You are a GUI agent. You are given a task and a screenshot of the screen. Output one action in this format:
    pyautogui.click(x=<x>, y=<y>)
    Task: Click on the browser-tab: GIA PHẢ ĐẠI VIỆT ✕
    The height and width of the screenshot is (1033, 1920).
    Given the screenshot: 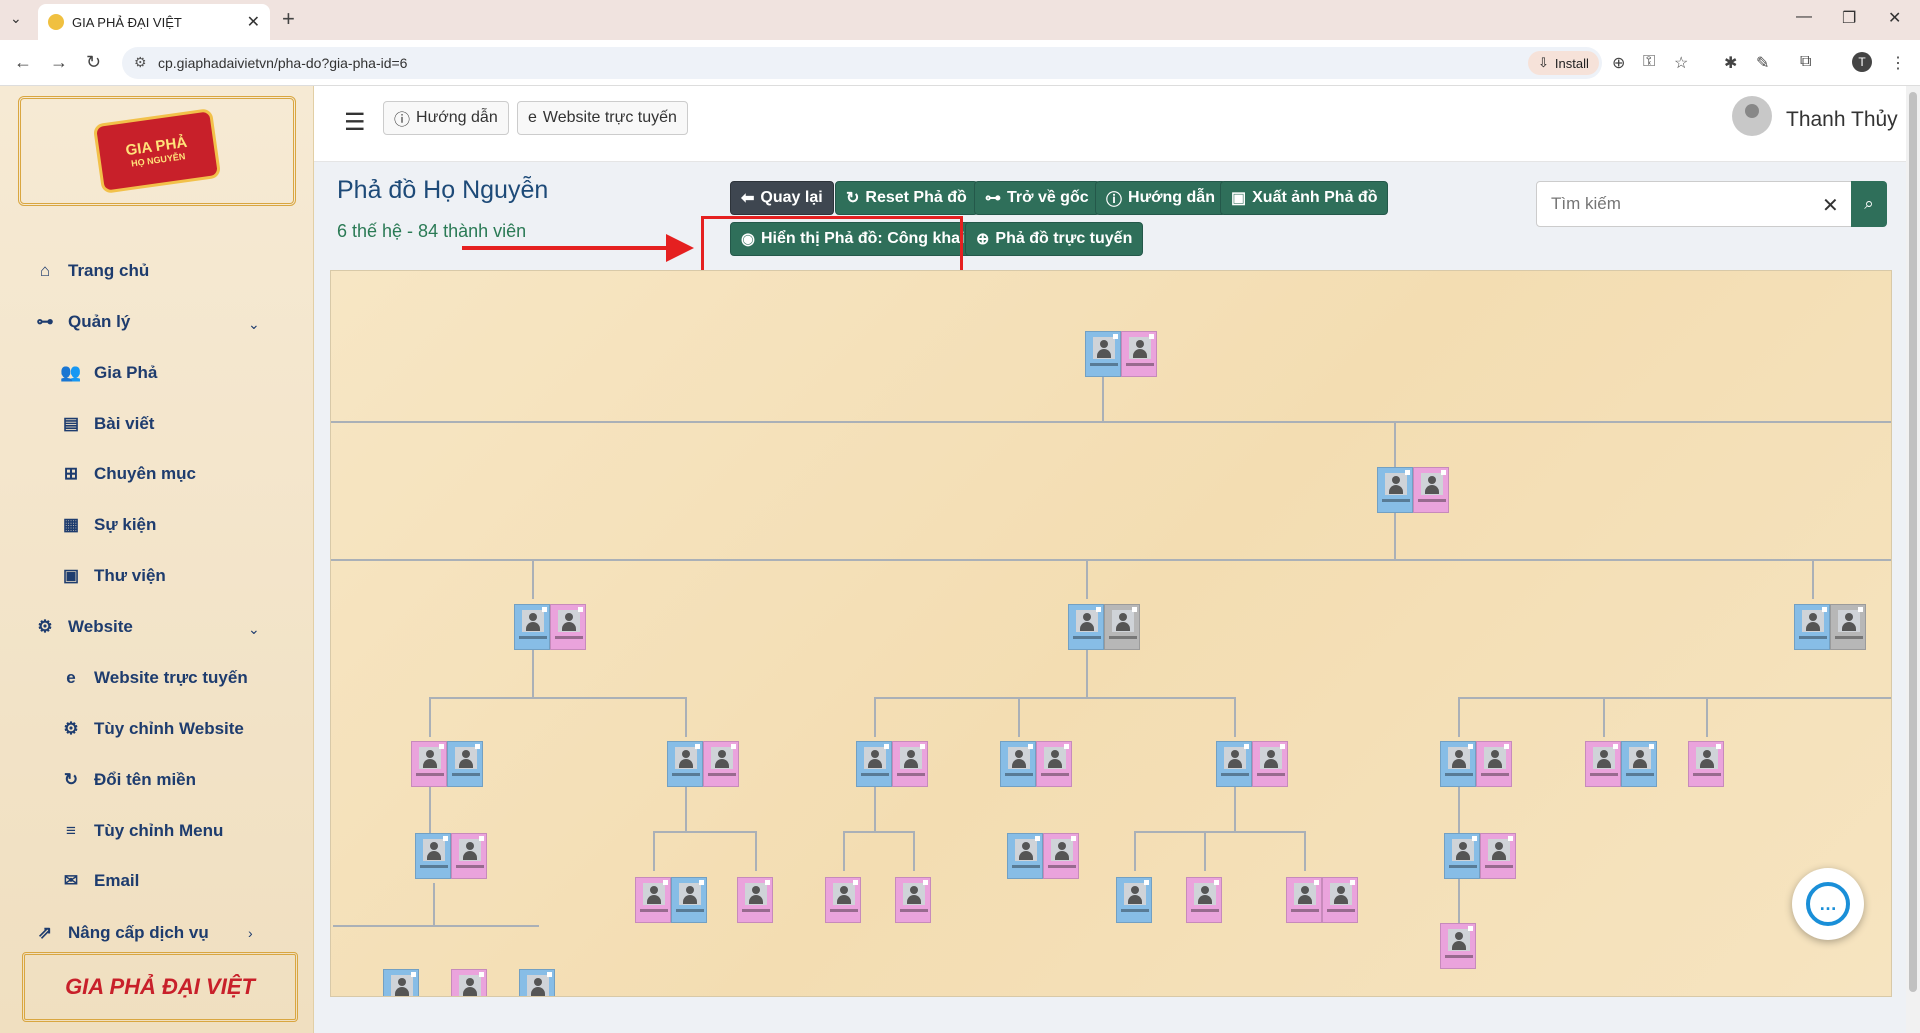 What is the action you would take?
    pyautogui.click(x=154, y=22)
    